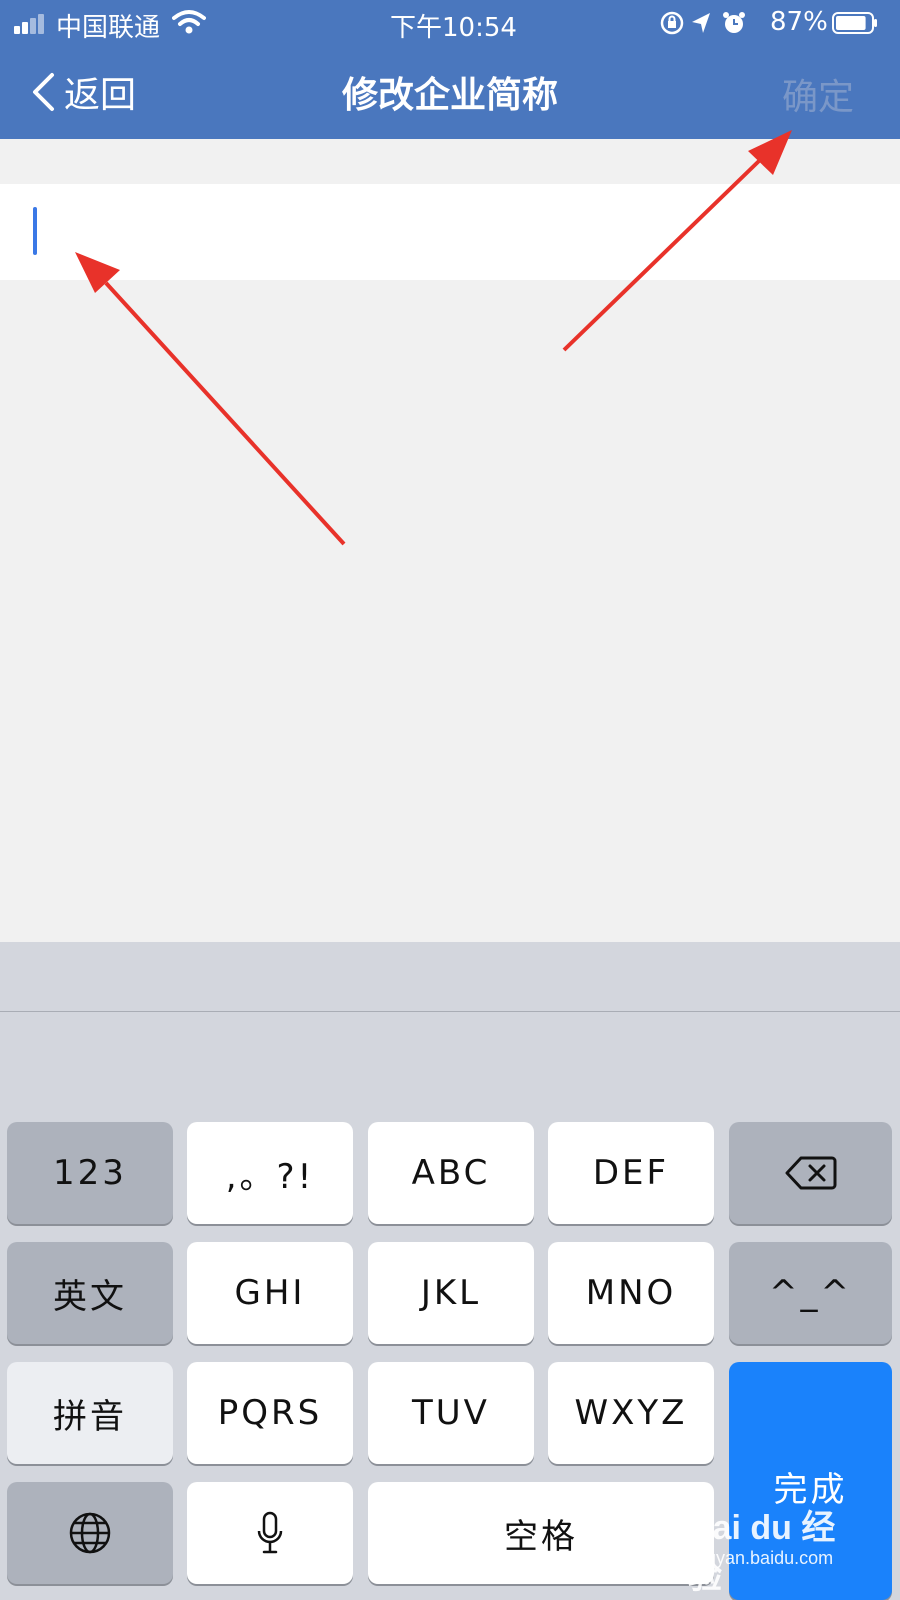  I want to click on space-key: 空格, so click(541, 1533).